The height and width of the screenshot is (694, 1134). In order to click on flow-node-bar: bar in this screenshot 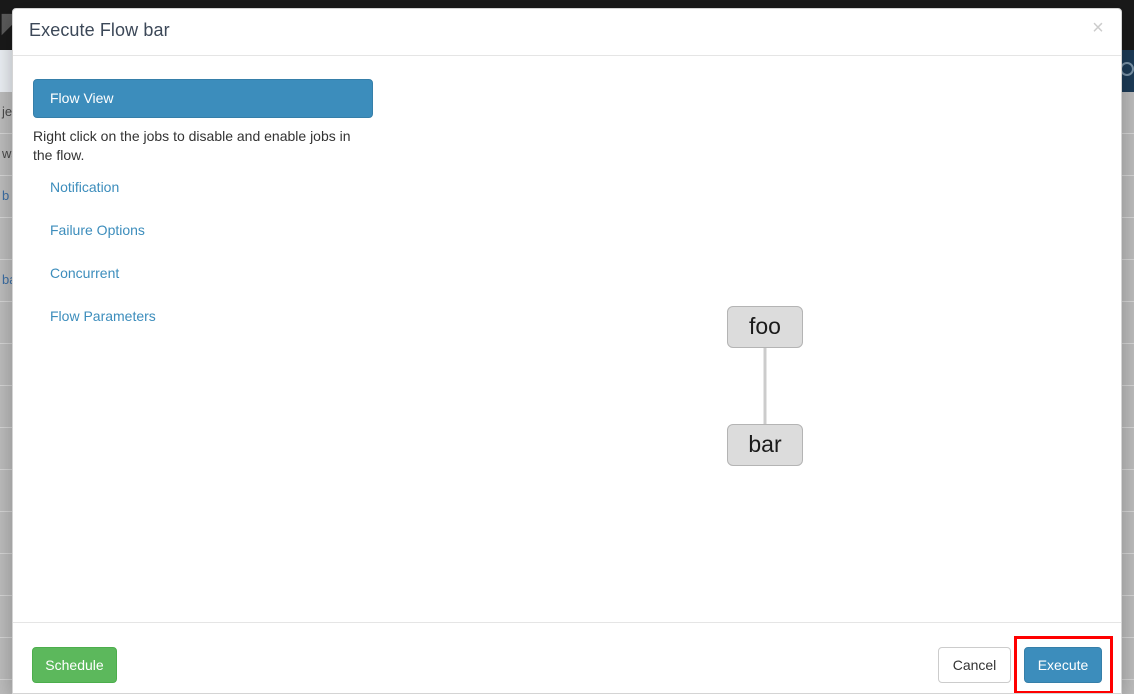, I will do `click(765, 445)`.